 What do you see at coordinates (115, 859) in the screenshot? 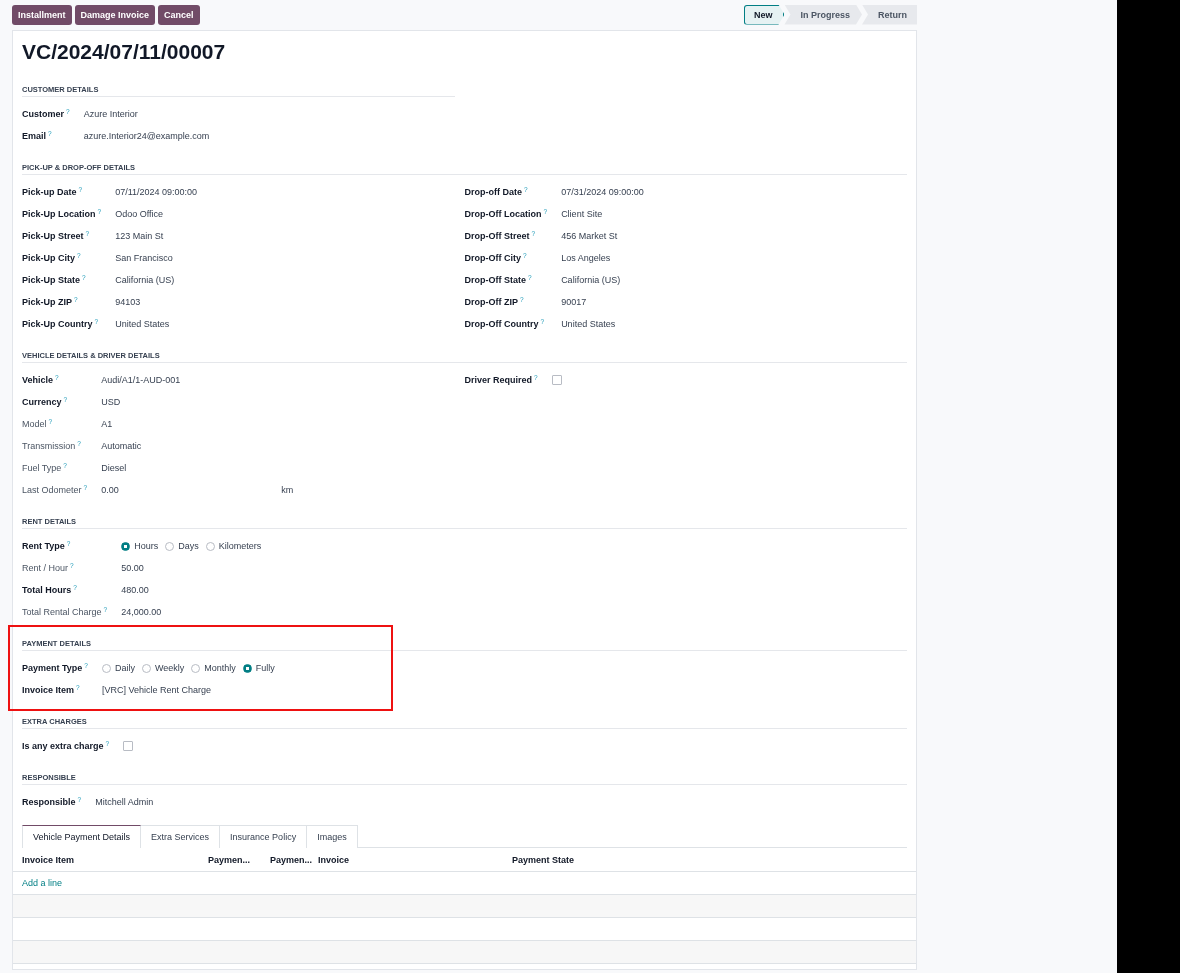
I see `column-header: Invoice Item` at bounding box center [115, 859].